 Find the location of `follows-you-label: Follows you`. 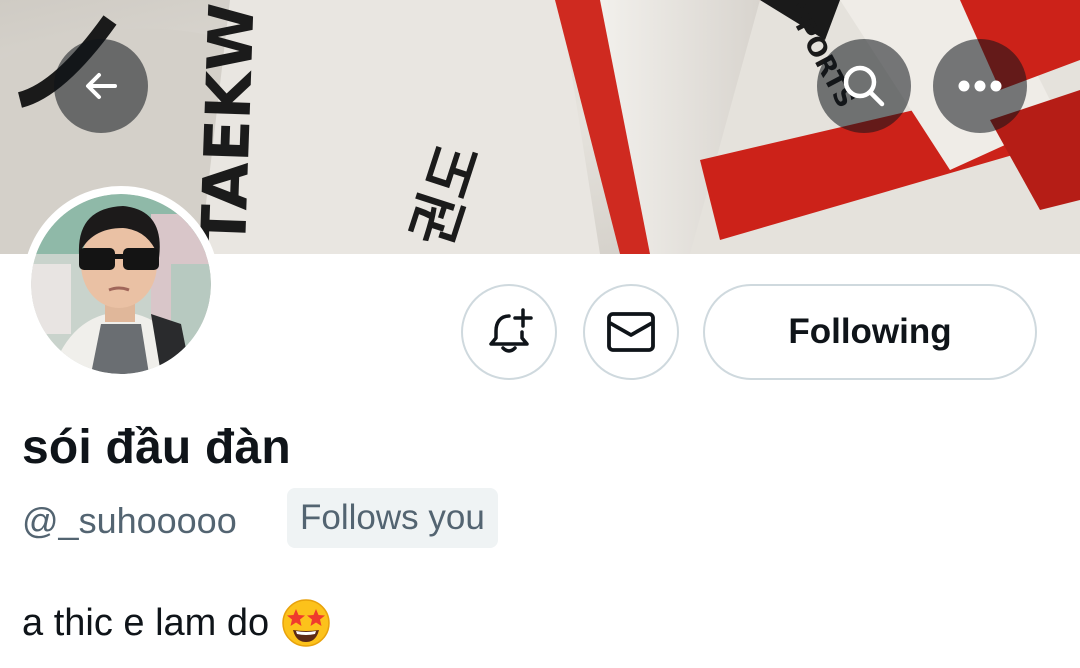

follows-you-label: Follows you is located at coordinates (392, 517).